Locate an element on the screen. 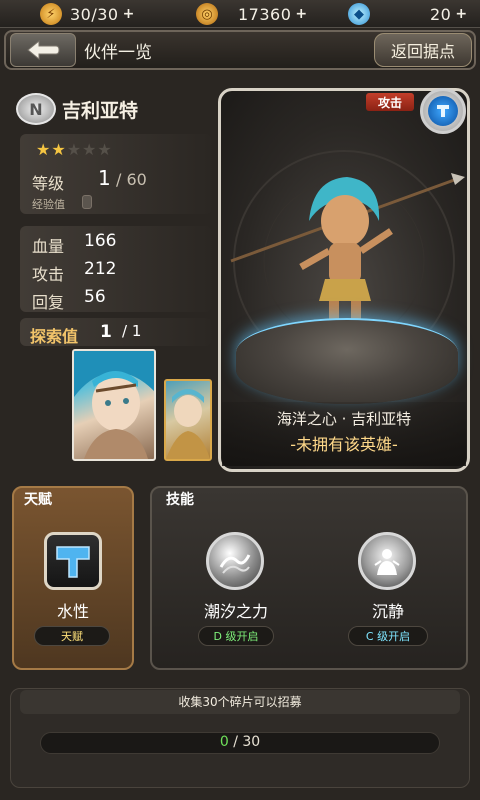  gold-plus-button: + is located at coordinates (301, 14).